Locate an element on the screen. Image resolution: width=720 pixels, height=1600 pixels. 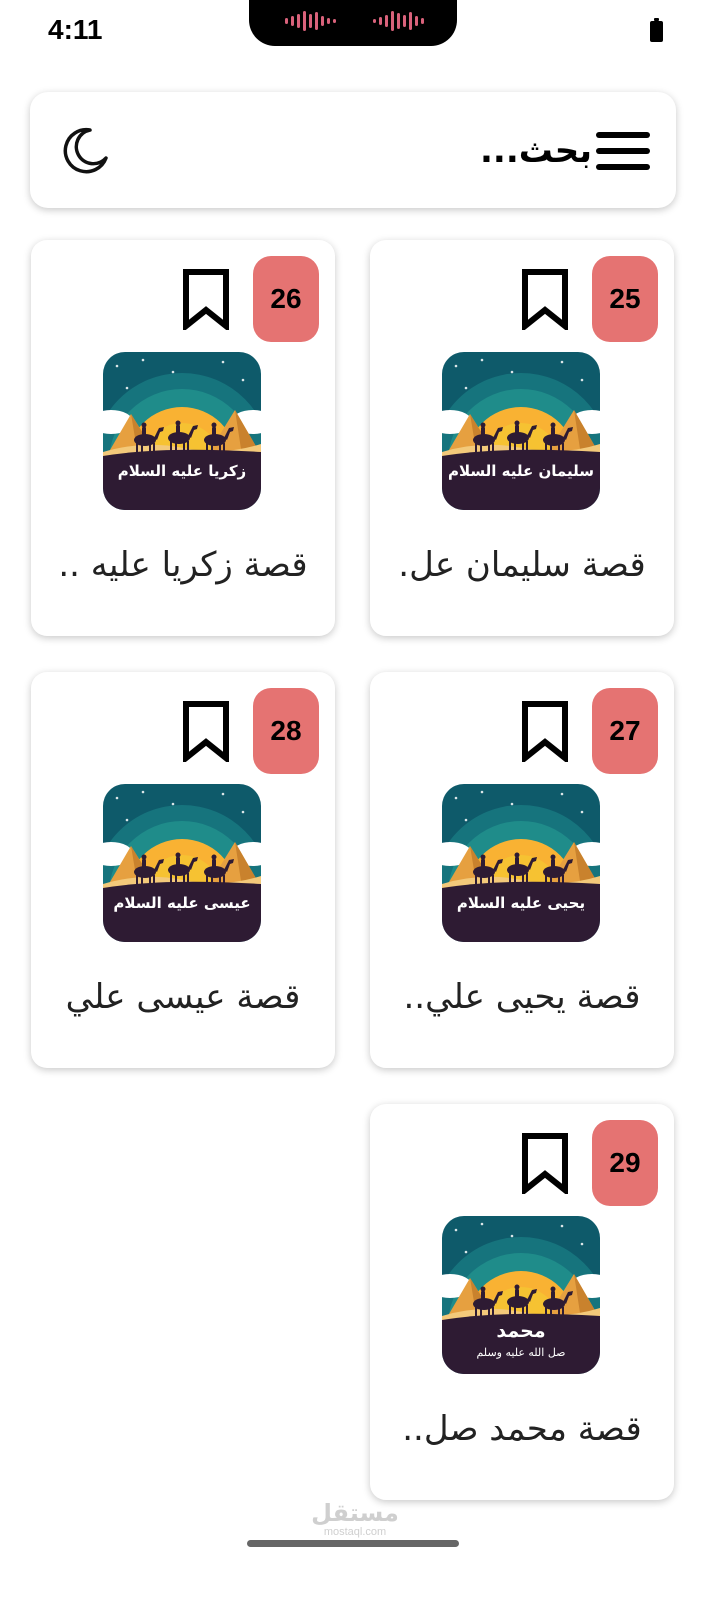
story-card: 28 عيسى عليه السلام قصة عيسى علي is located at coordinates (183, 870).